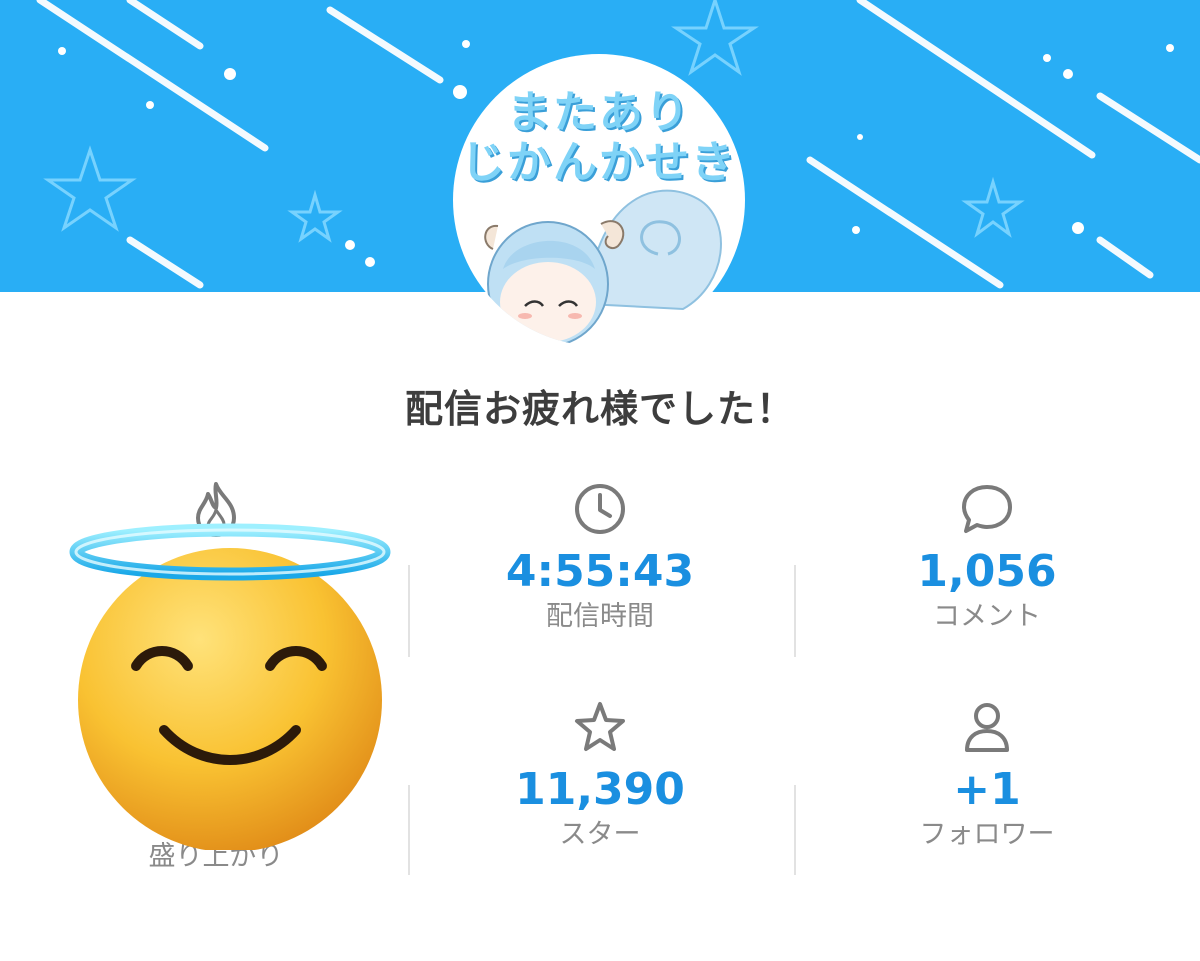  I want to click on avatar: またあり じかんかせき, so click(599, 200).